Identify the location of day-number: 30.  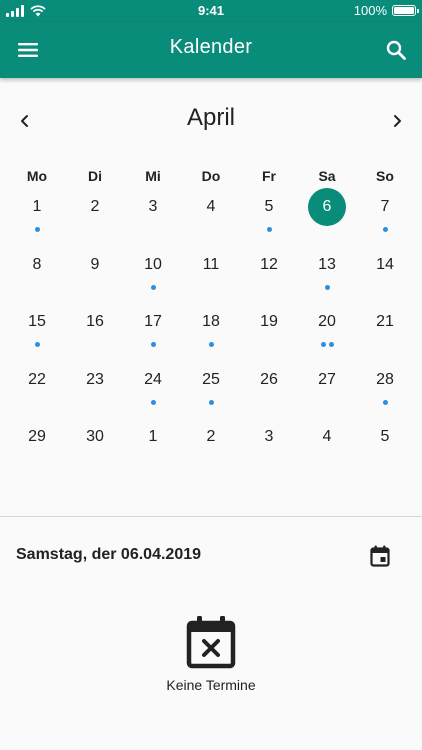
(95, 436).